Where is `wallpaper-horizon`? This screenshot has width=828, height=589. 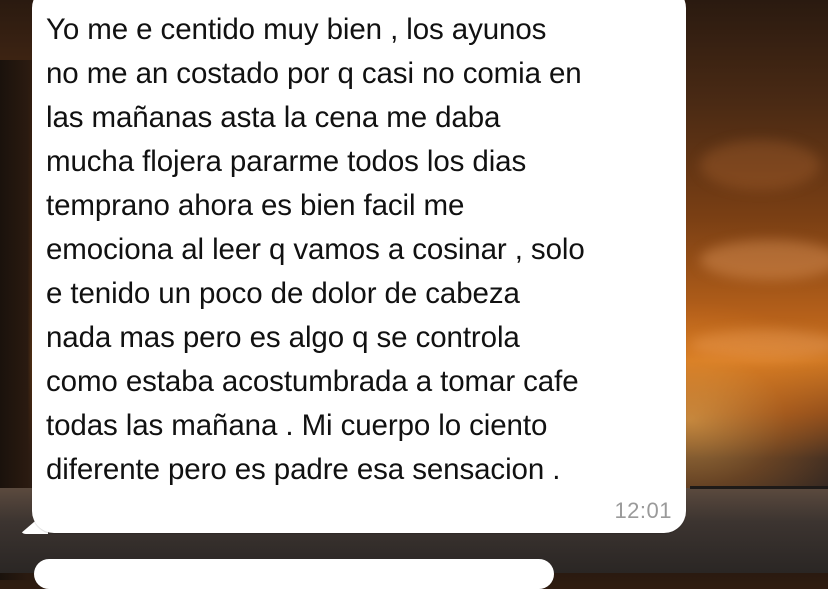
wallpaper-horizon is located at coordinates (759, 487).